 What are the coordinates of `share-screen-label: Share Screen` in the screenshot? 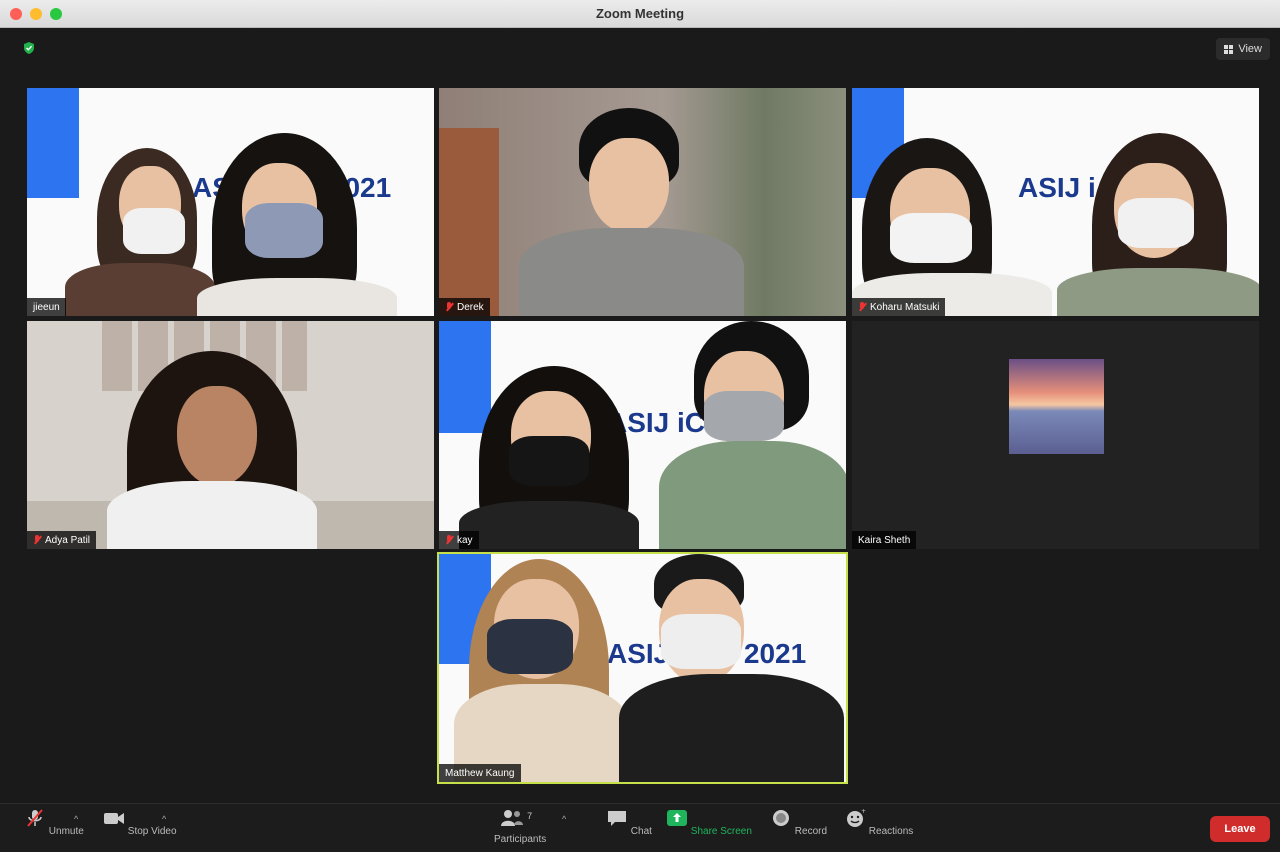 It's located at (721, 831).